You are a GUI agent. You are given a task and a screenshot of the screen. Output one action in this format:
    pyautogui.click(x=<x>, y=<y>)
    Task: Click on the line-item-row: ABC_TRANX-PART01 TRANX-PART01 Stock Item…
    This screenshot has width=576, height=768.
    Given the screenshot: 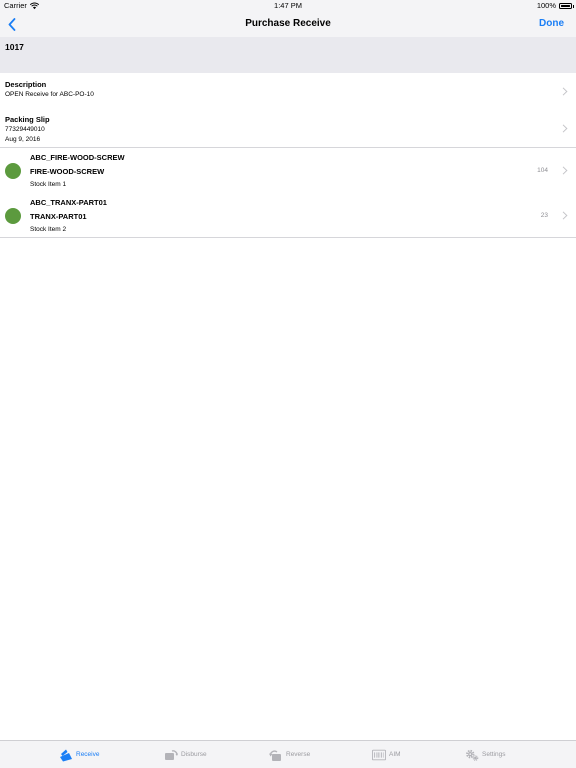 What is the action you would take?
    pyautogui.click(x=288, y=215)
    